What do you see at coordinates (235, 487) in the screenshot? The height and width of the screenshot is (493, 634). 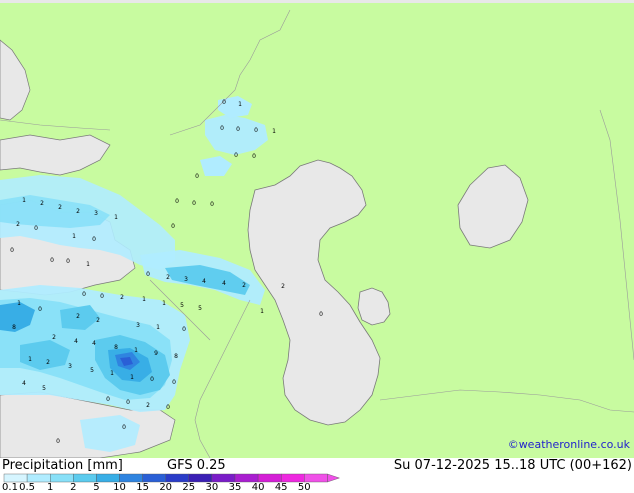 I see `scale-tick-label: 35` at bounding box center [235, 487].